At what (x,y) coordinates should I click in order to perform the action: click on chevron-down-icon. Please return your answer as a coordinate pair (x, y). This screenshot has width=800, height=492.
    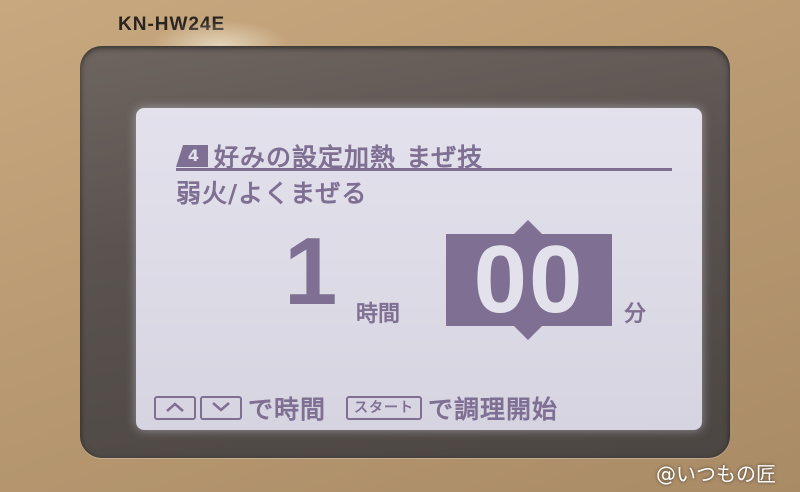
    Looking at the image, I should click on (221, 407).